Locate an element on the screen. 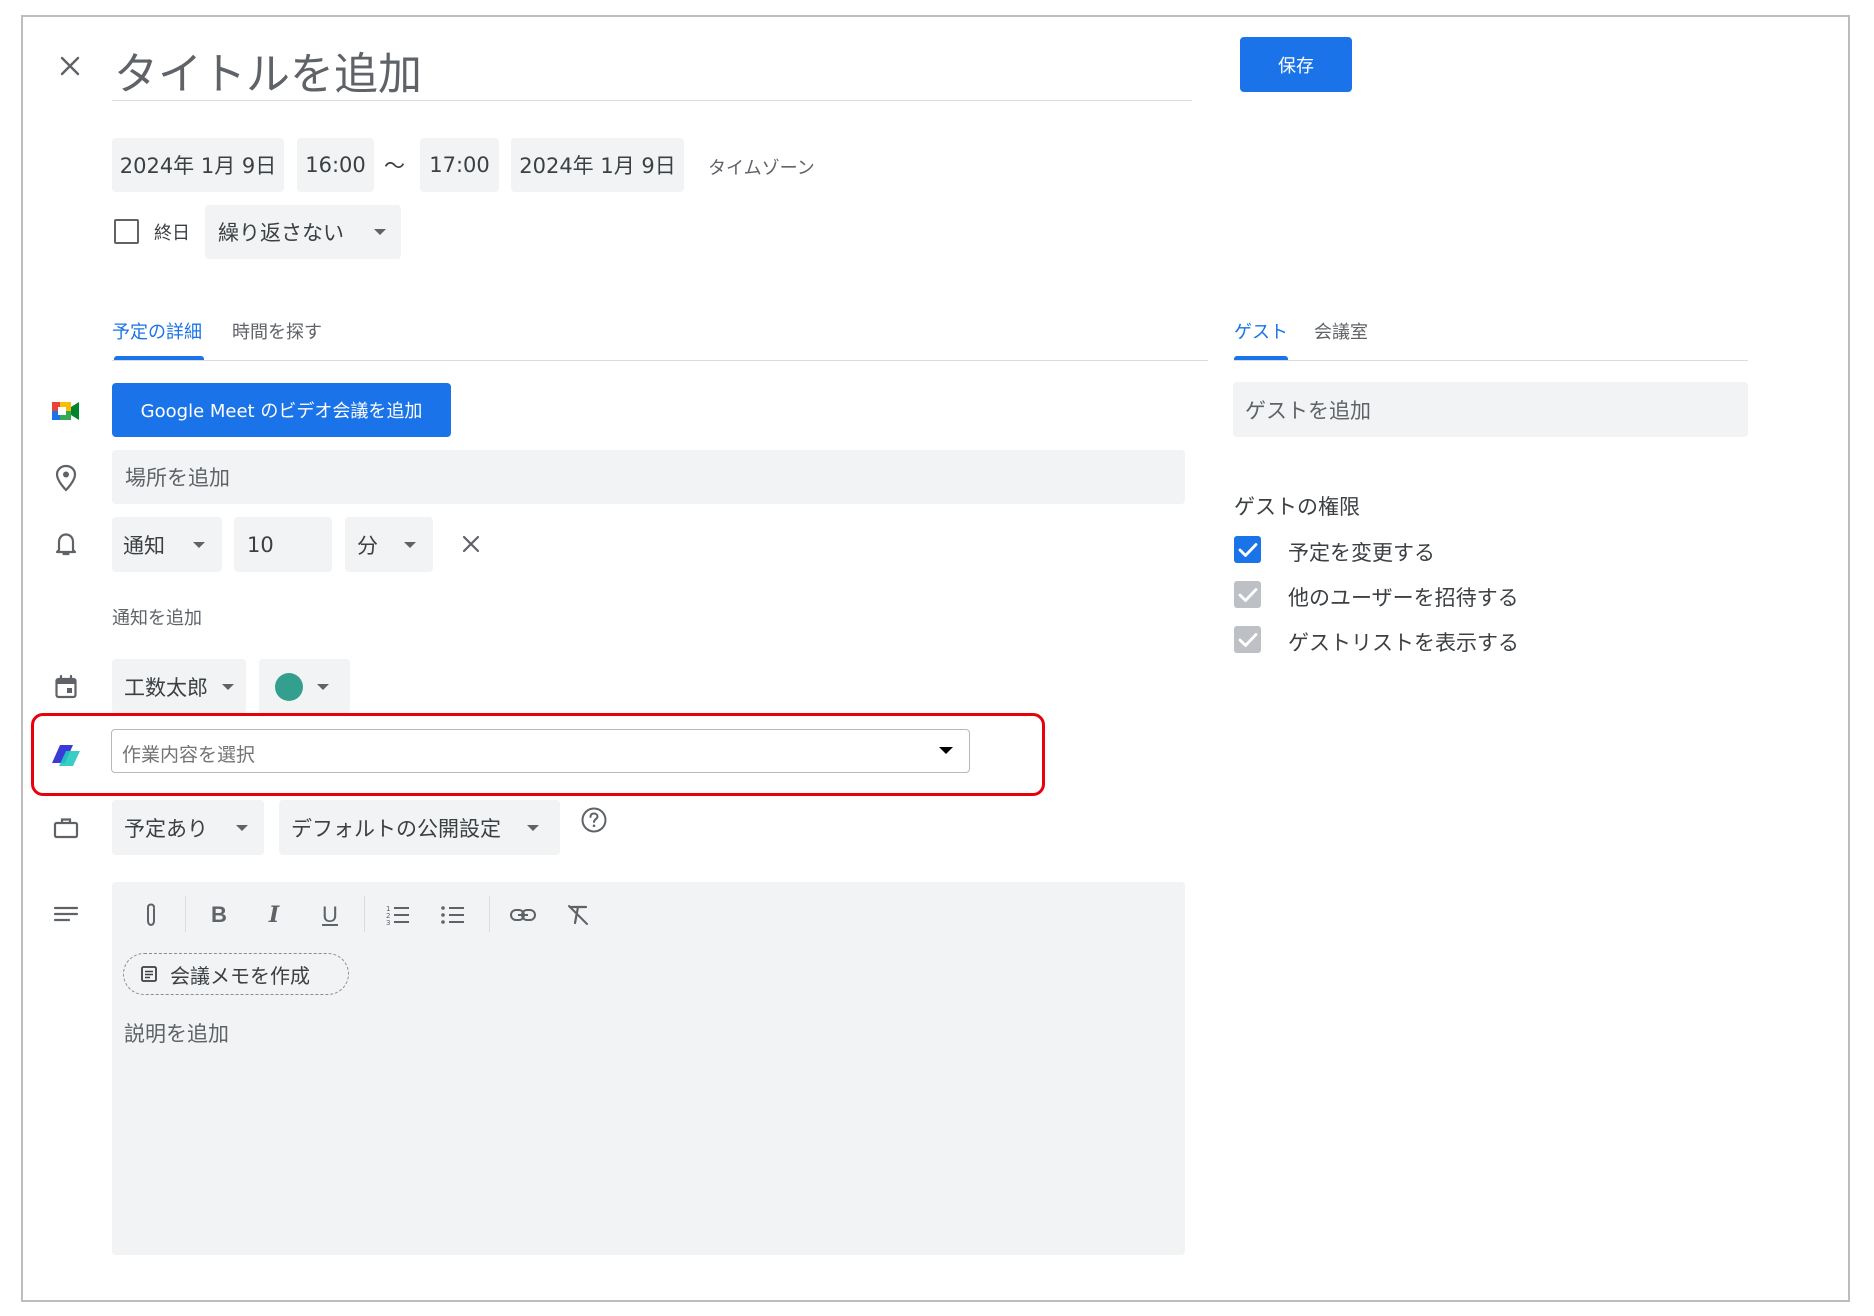 Image resolution: width=1874 pixels, height=1316 pixels. end-date-field: 2024年 1月 9日 is located at coordinates (597, 165).